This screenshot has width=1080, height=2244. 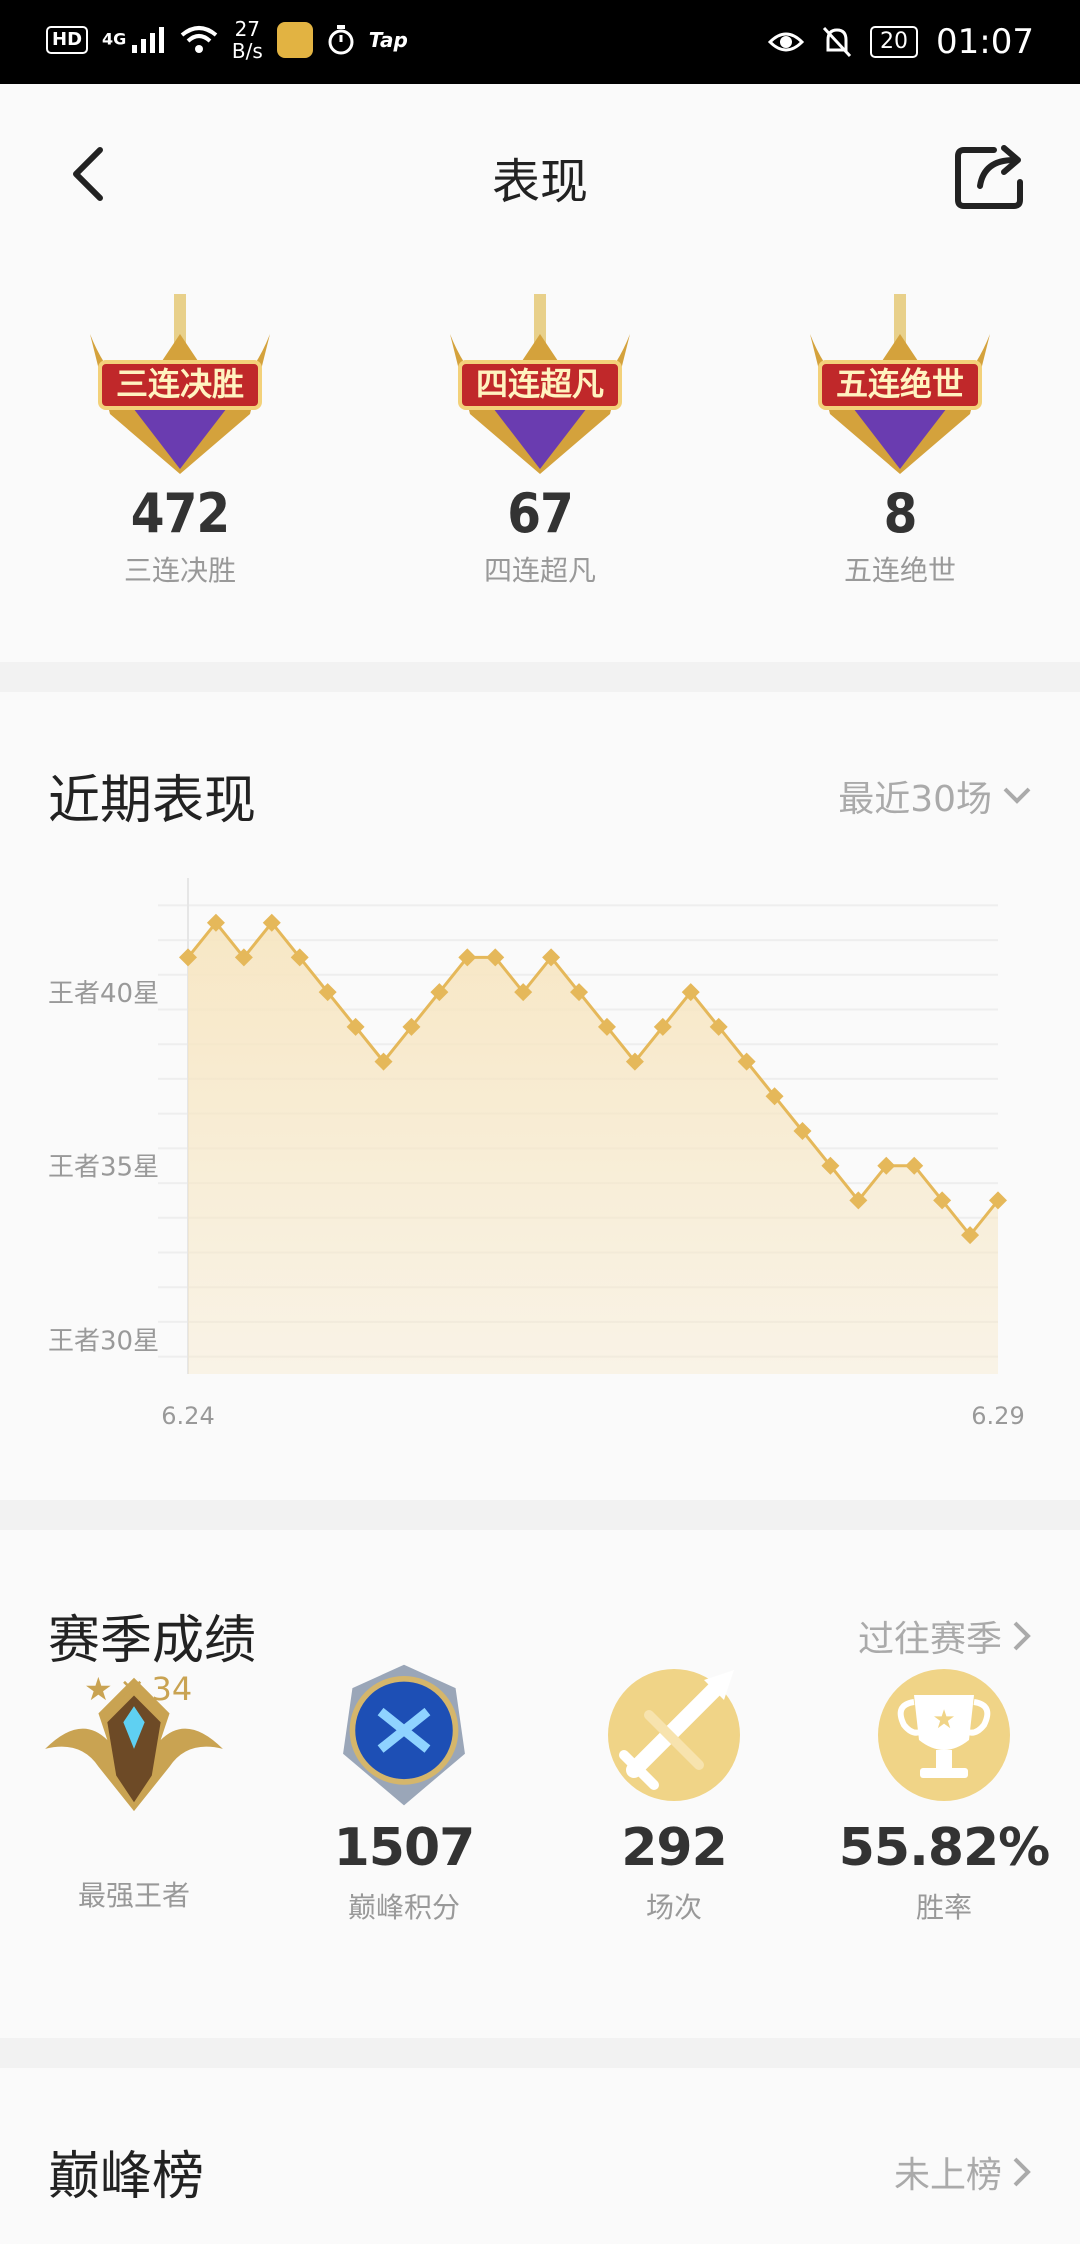 What do you see at coordinates (404, 1848) in the screenshot?
I see `stat-value: 1507` at bounding box center [404, 1848].